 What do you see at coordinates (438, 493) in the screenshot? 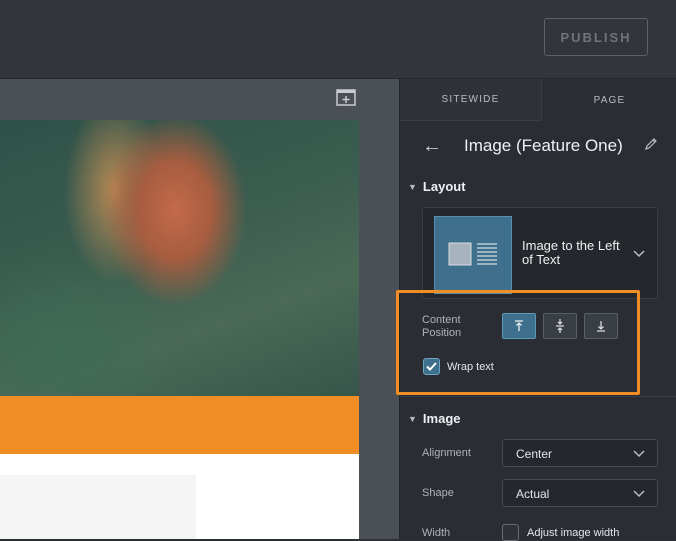
I see `shape-label: Shape` at bounding box center [438, 493].